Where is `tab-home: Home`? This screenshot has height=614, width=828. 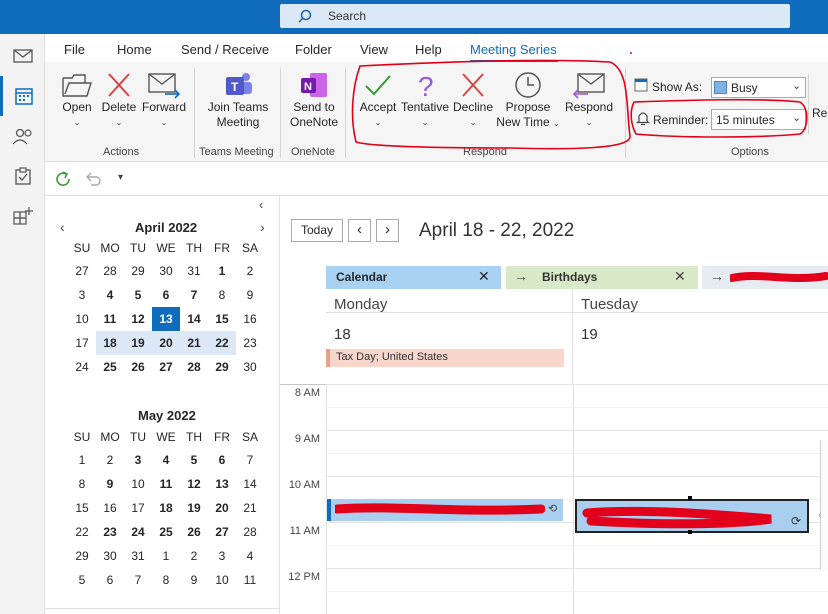
tab-home: Home is located at coordinates (134, 49).